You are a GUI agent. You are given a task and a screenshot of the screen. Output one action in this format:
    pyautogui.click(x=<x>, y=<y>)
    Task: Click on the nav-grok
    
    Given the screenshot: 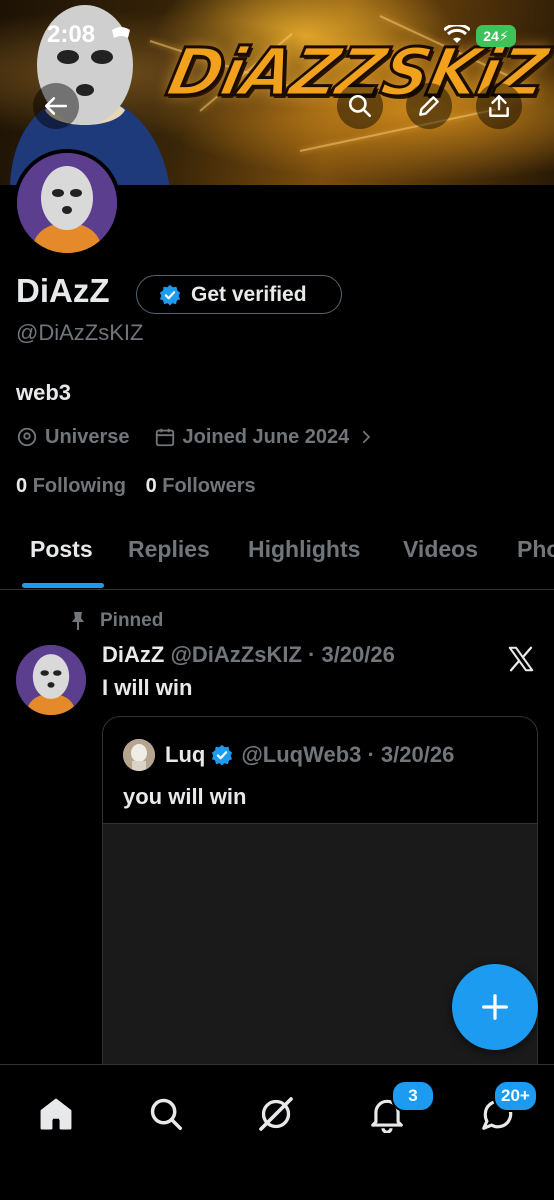 What is the action you would take?
    pyautogui.click(x=276, y=1114)
    